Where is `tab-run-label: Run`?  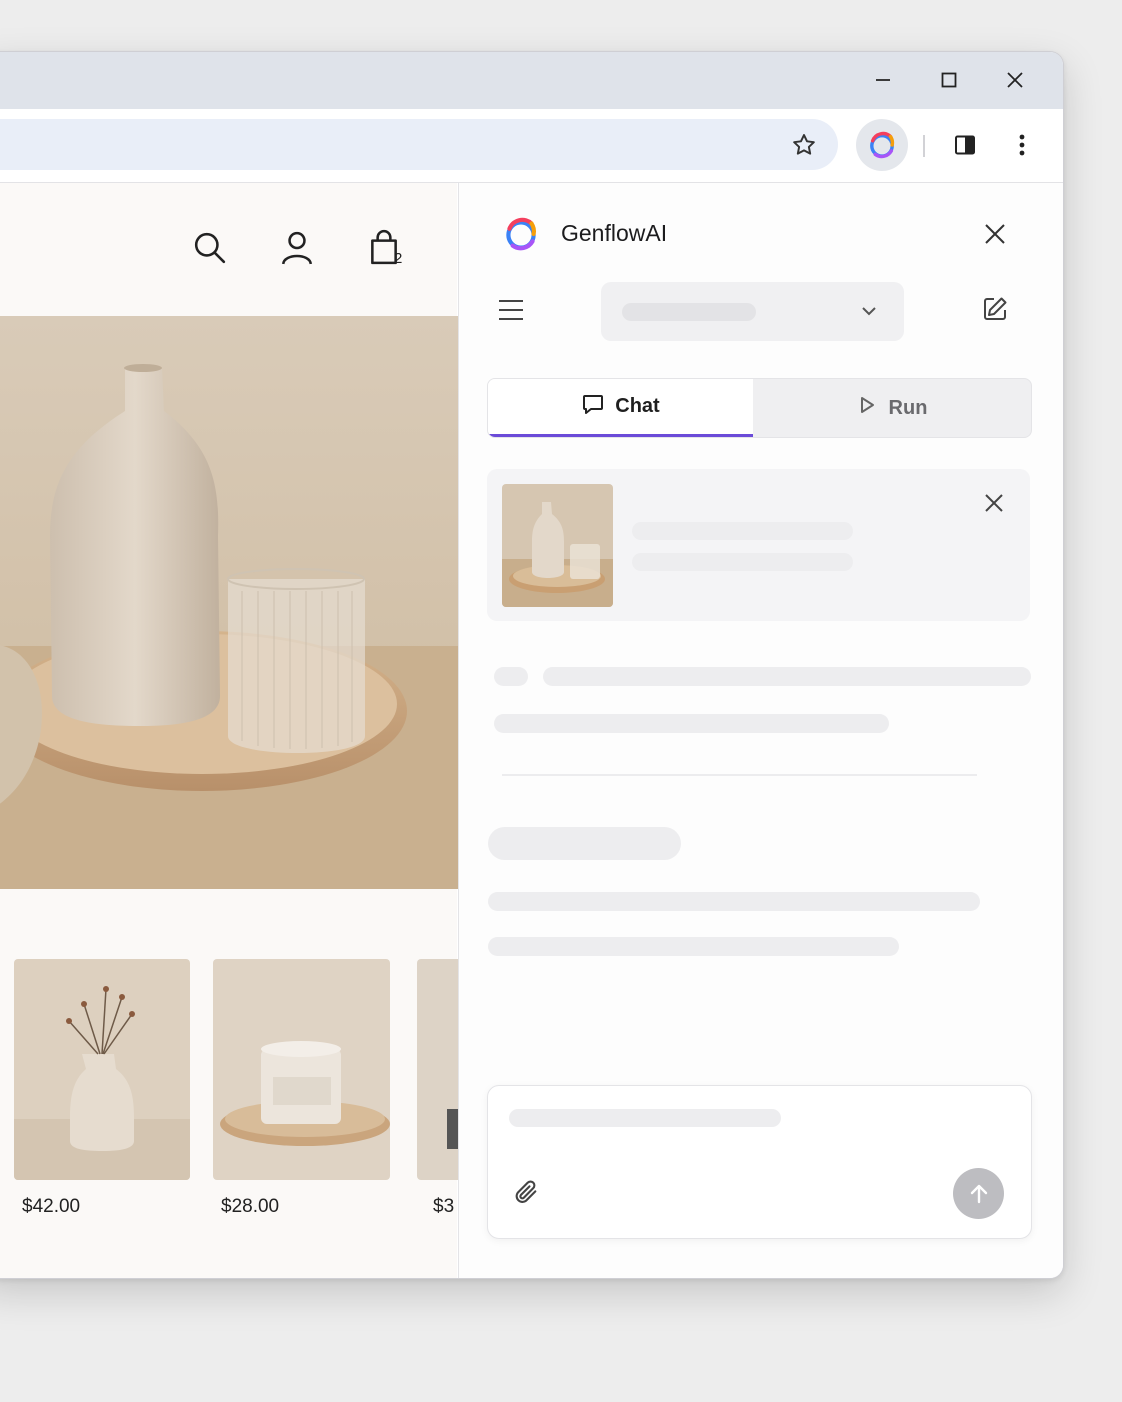 tab-run-label: Run is located at coordinates (908, 407).